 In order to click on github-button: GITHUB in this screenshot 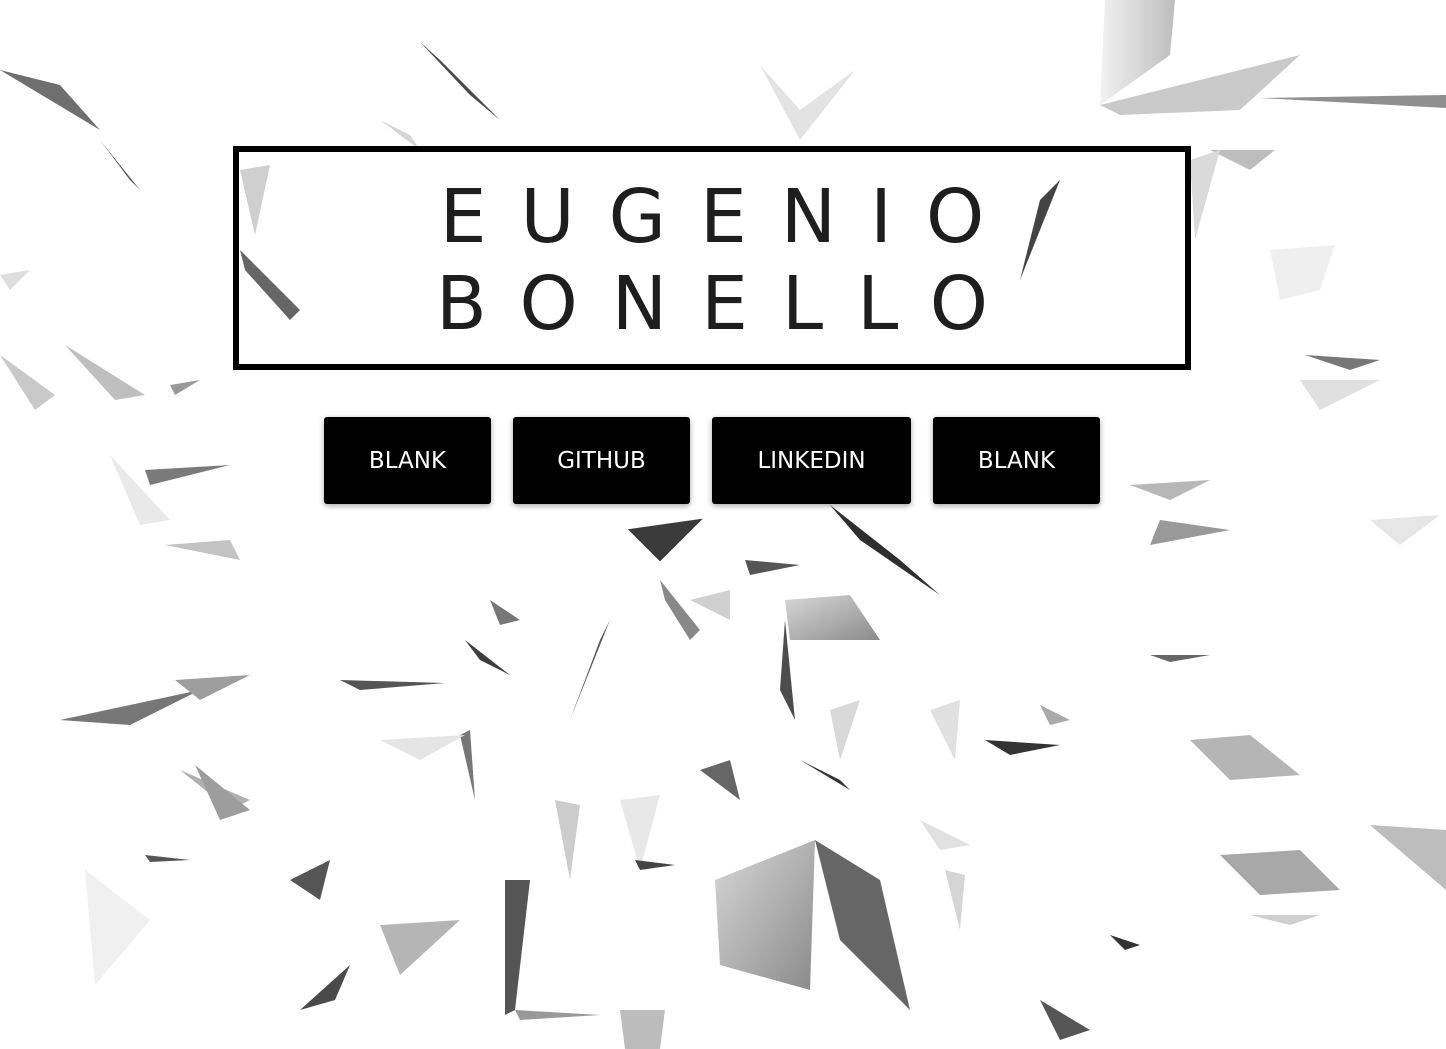, I will do `click(601, 460)`.